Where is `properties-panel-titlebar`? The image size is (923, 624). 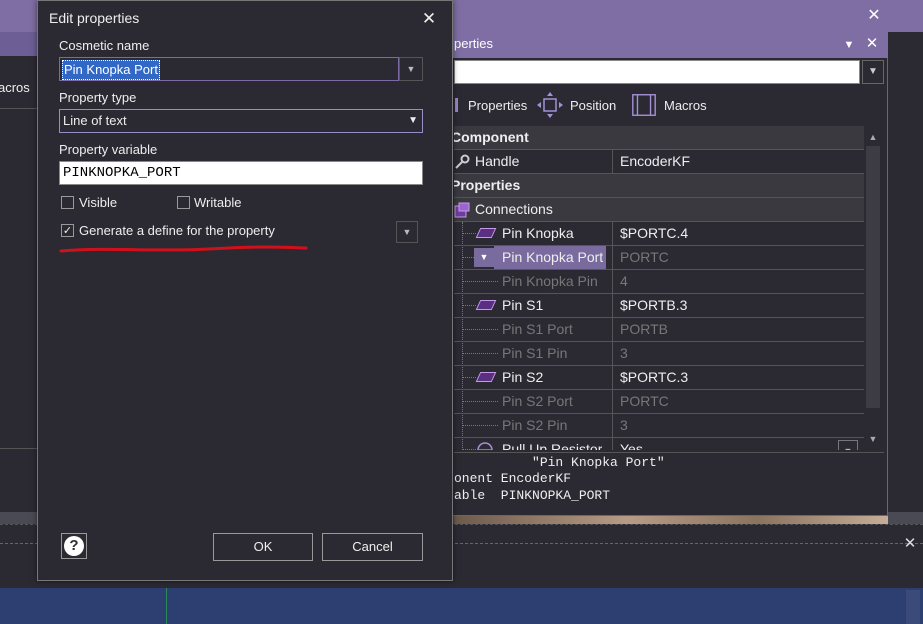 properties-panel-titlebar is located at coordinates (663, 45).